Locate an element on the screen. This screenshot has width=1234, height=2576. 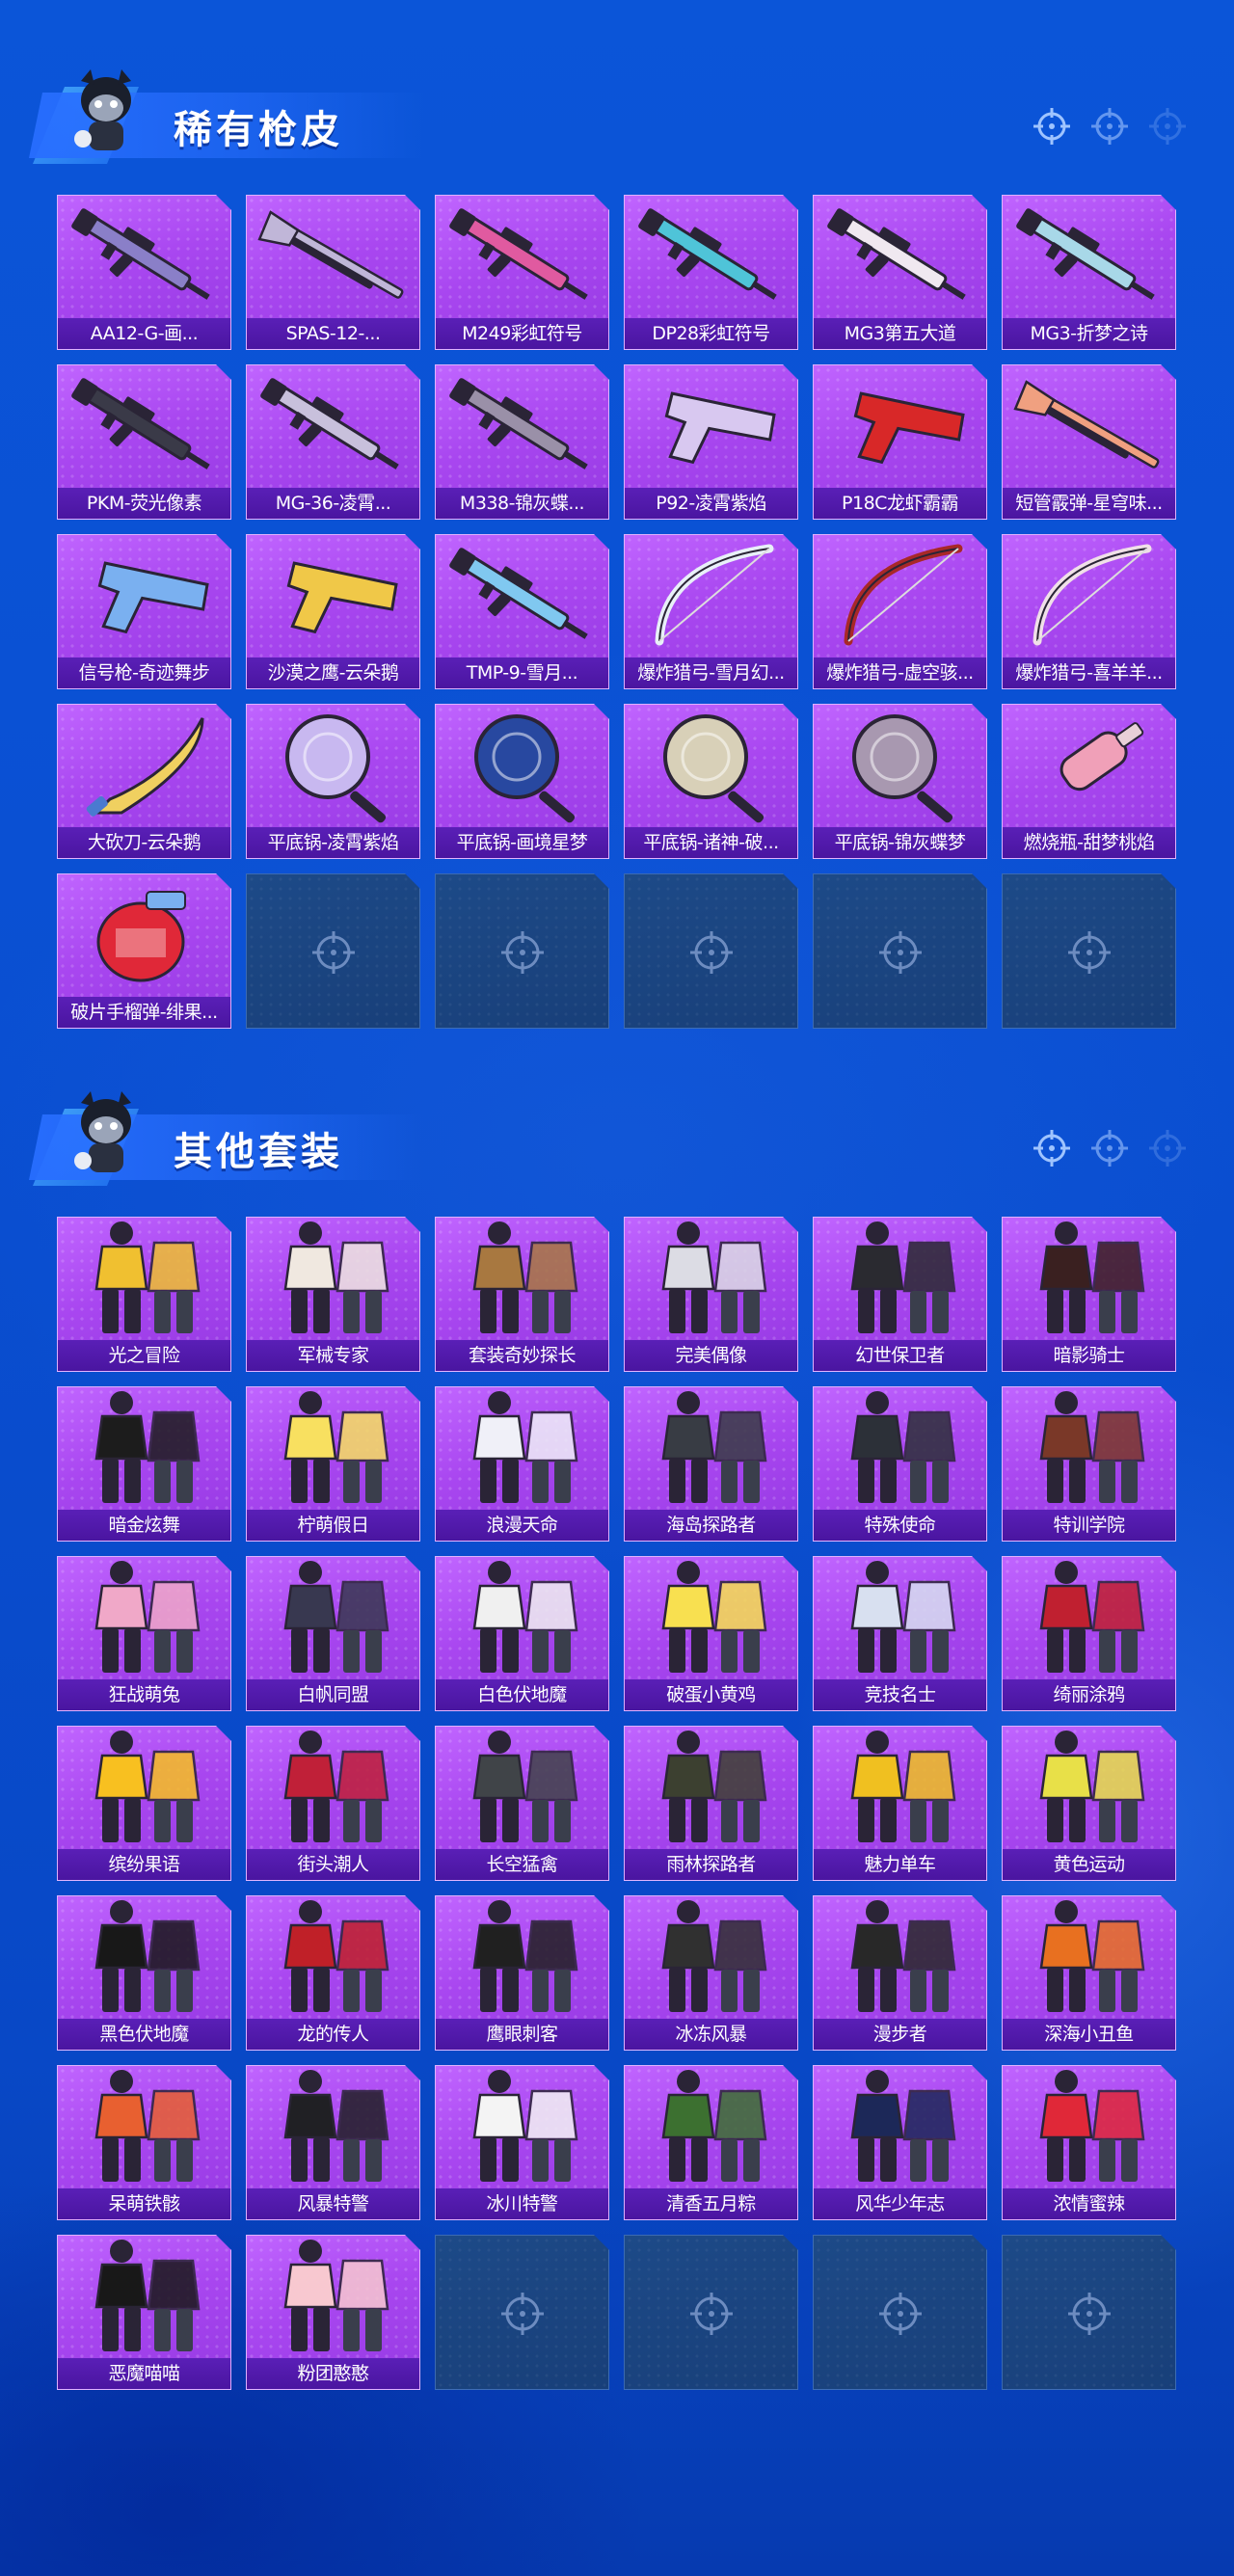
item-card: 光之冒险 is located at coordinates (144, 1294).